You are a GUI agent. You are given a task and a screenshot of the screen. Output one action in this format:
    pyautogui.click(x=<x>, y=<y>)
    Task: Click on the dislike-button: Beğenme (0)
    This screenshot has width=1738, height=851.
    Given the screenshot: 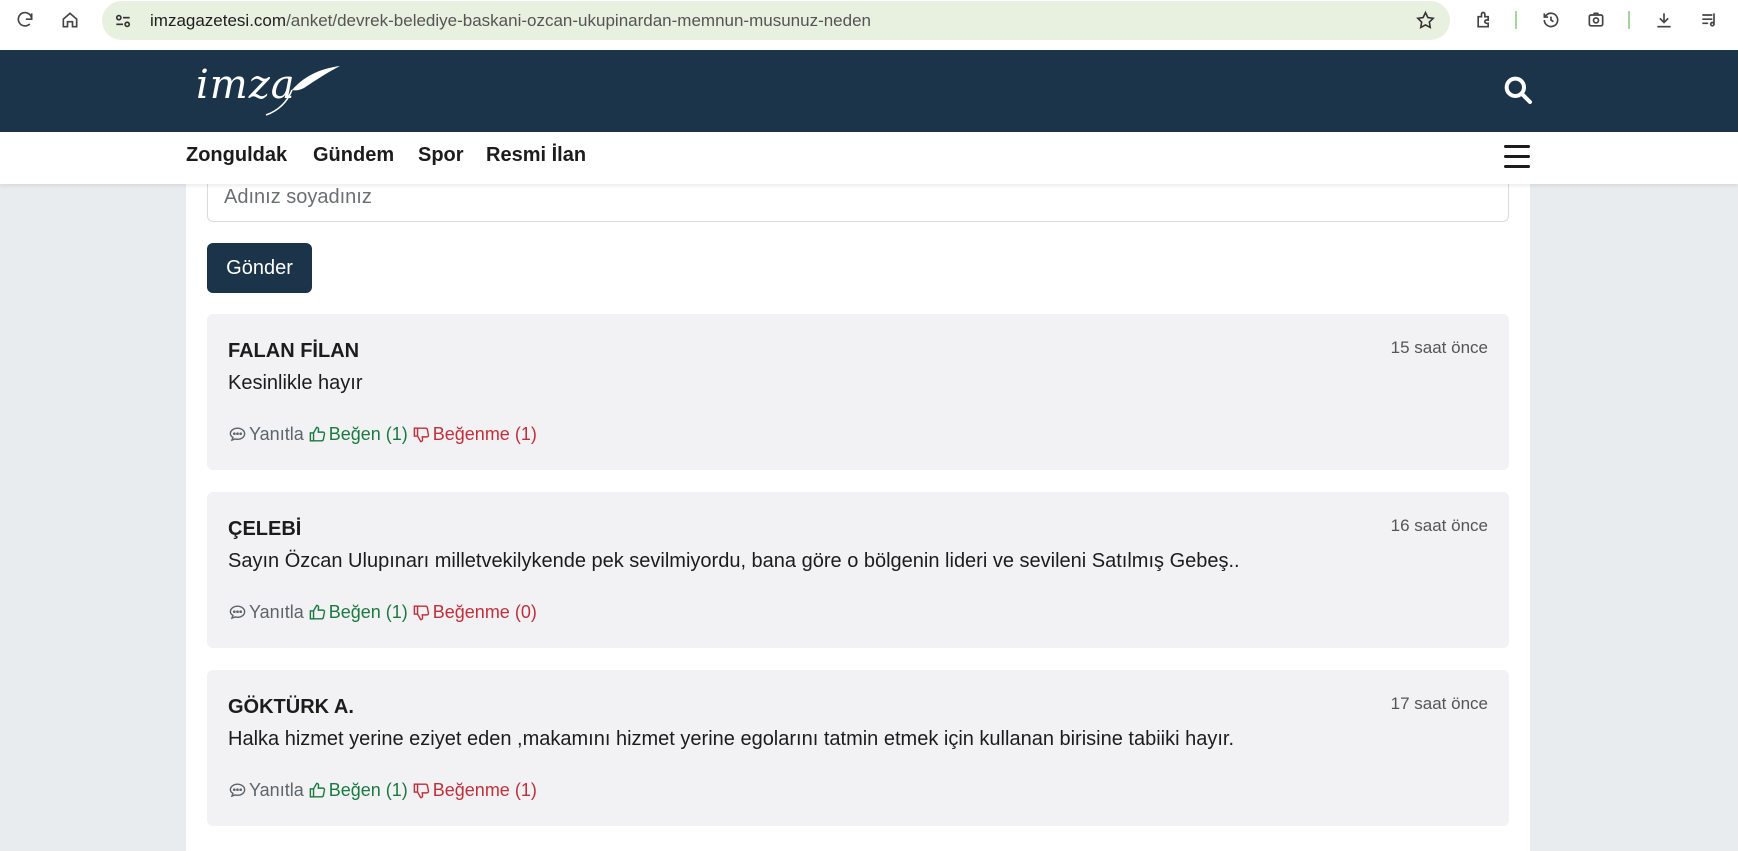 What is the action you would take?
    pyautogui.click(x=474, y=612)
    